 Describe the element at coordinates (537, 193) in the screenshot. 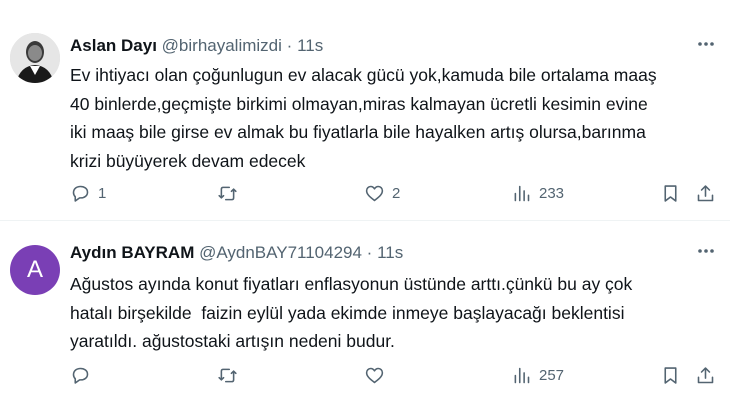

I see `views-button: 233` at that location.